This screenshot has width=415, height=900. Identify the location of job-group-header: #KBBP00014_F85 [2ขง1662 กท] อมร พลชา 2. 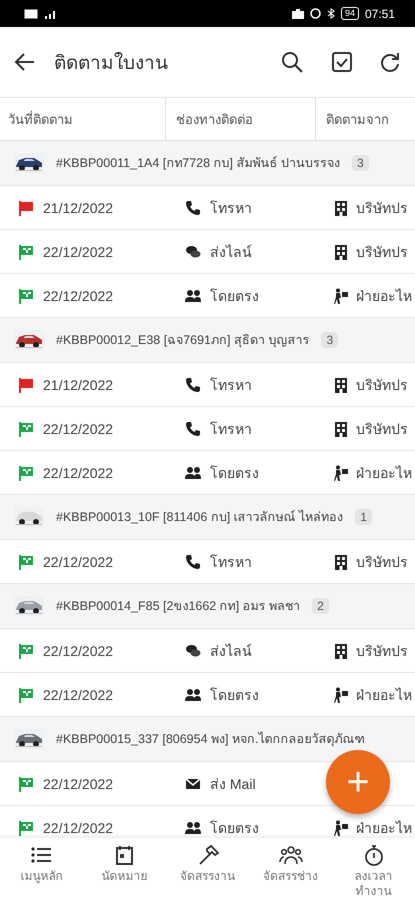
(207, 606).